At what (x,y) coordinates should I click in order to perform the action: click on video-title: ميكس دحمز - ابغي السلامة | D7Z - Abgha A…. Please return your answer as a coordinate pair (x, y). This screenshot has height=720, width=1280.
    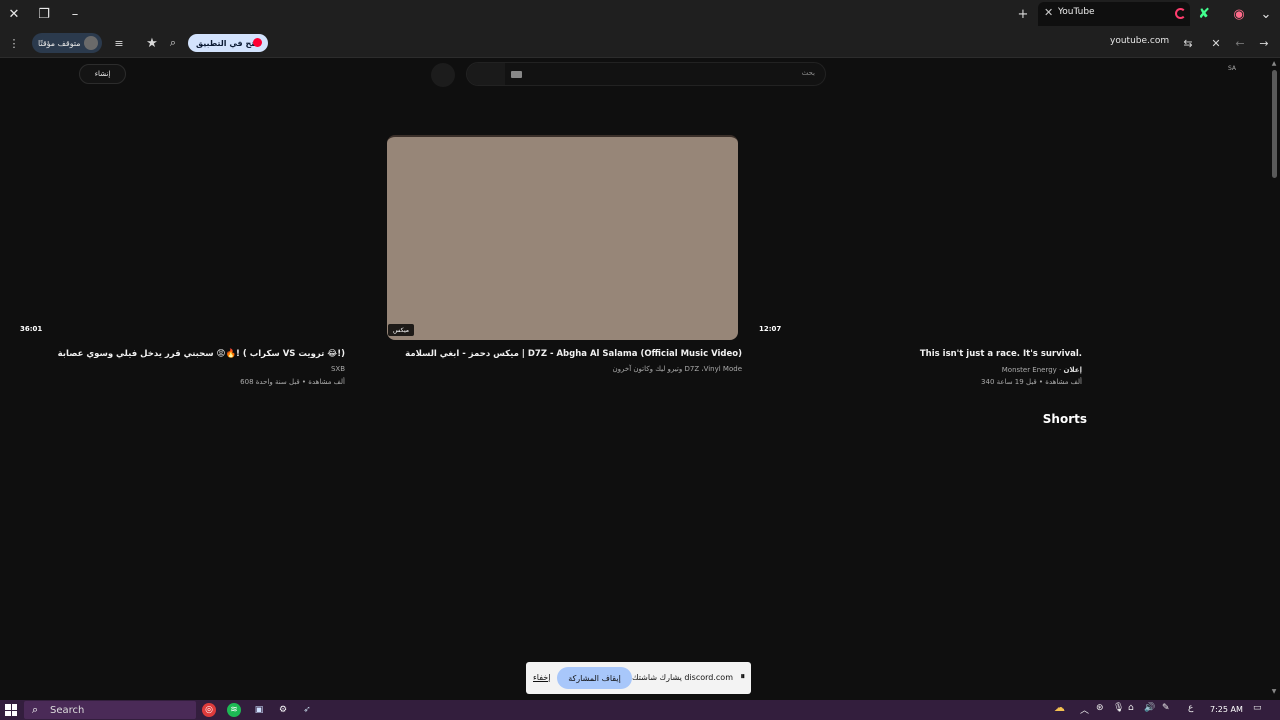
    Looking at the image, I should click on (573, 354).